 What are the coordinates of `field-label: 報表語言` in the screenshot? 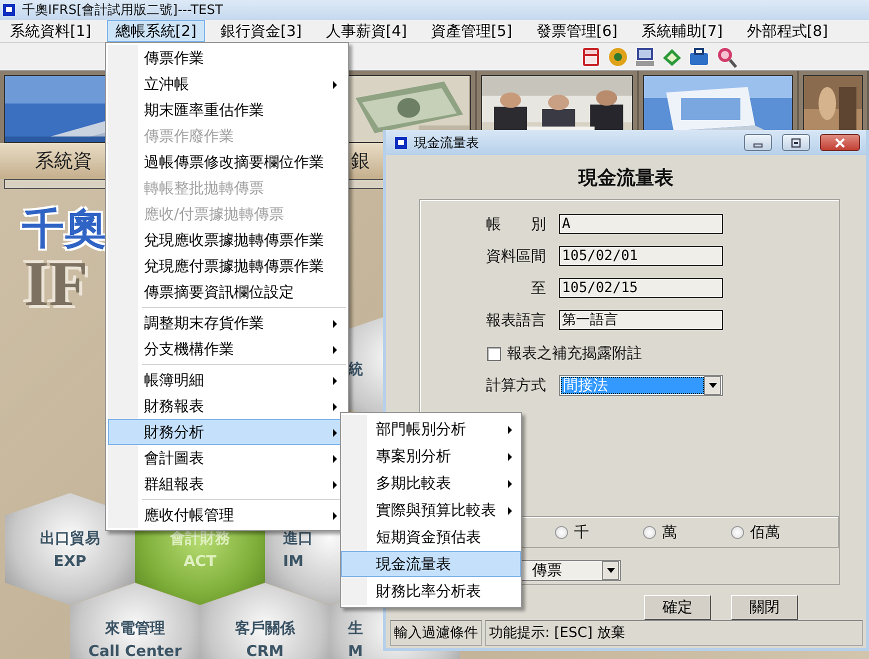 It's located at (515, 320).